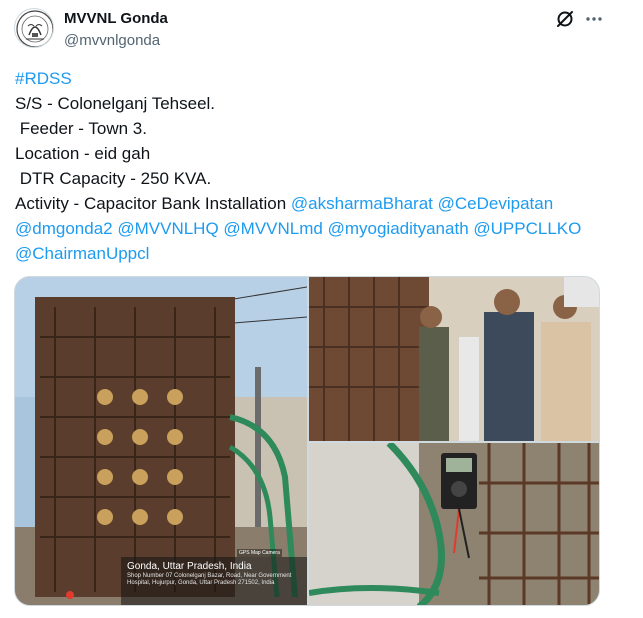 The width and height of the screenshot is (643, 618). What do you see at coordinates (167, 228) in the screenshot?
I see `mention-link: @MVVNLHQ` at bounding box center [167, 228].